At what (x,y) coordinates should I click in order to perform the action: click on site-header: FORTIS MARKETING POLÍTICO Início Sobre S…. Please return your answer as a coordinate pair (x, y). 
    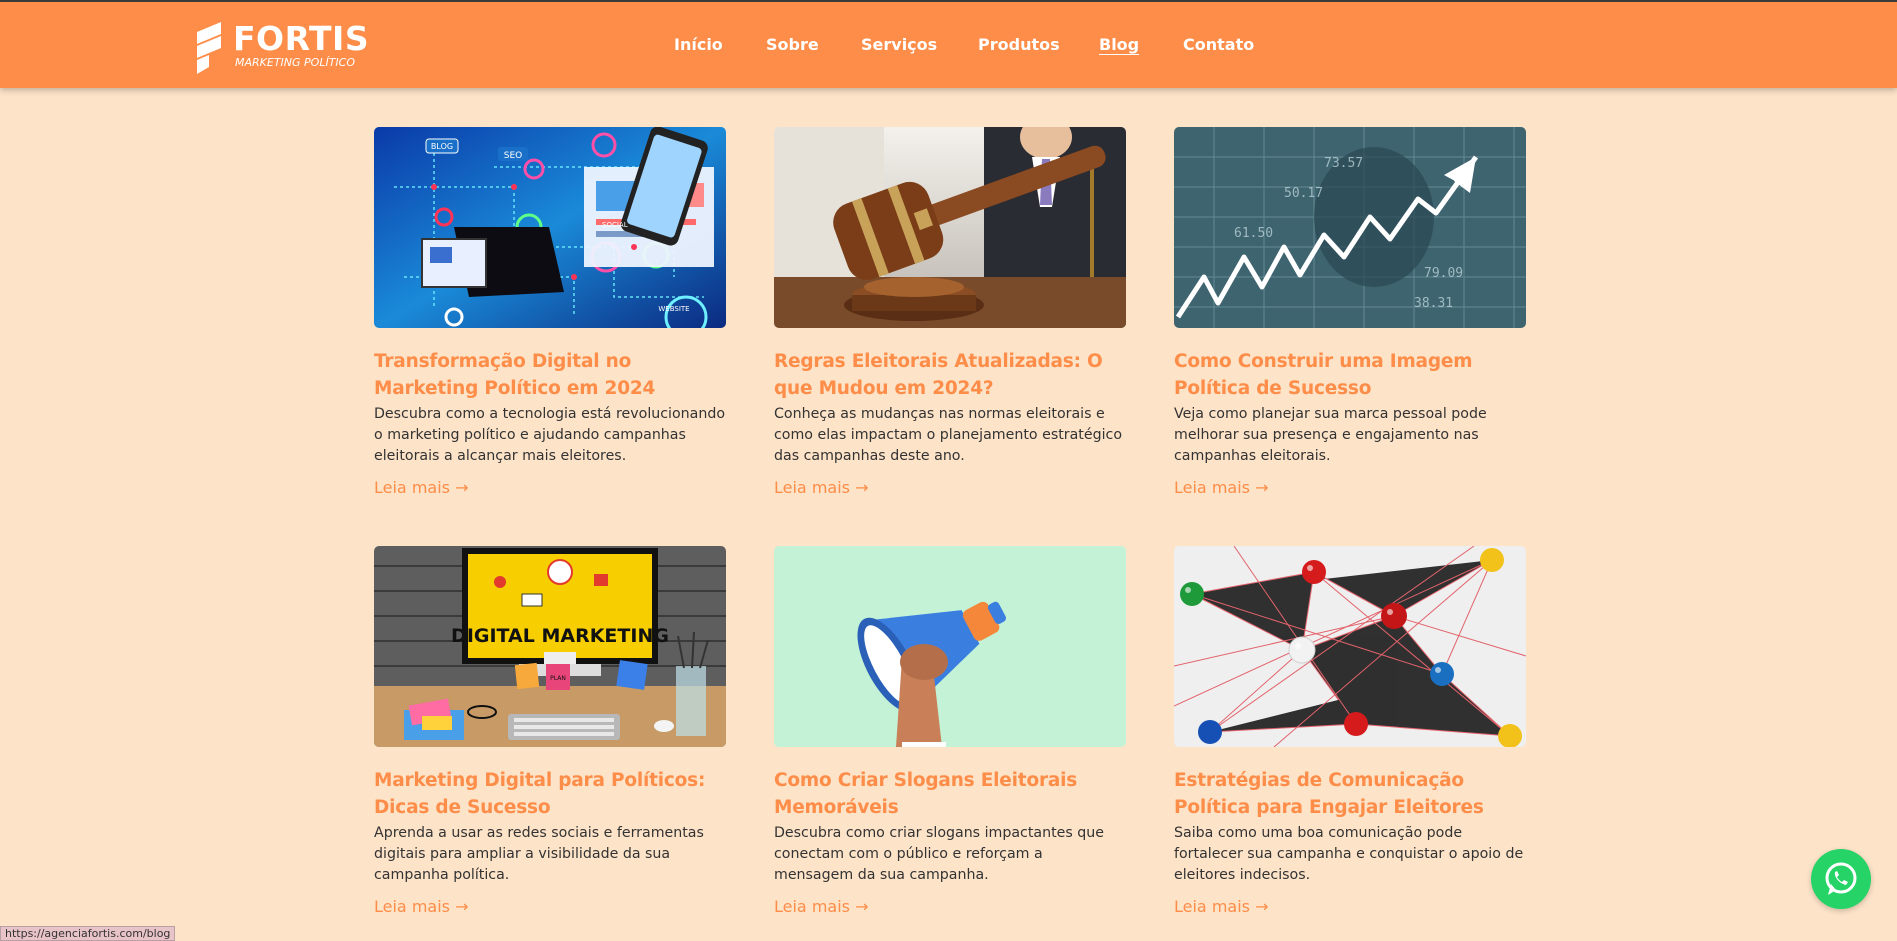
    Looking at the image, I should click on (948, 44).